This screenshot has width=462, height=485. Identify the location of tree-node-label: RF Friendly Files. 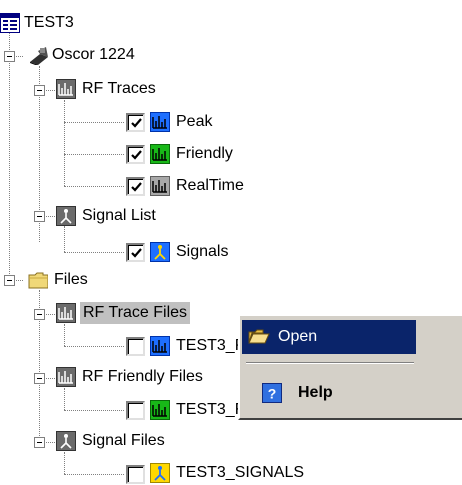
(142, 376).